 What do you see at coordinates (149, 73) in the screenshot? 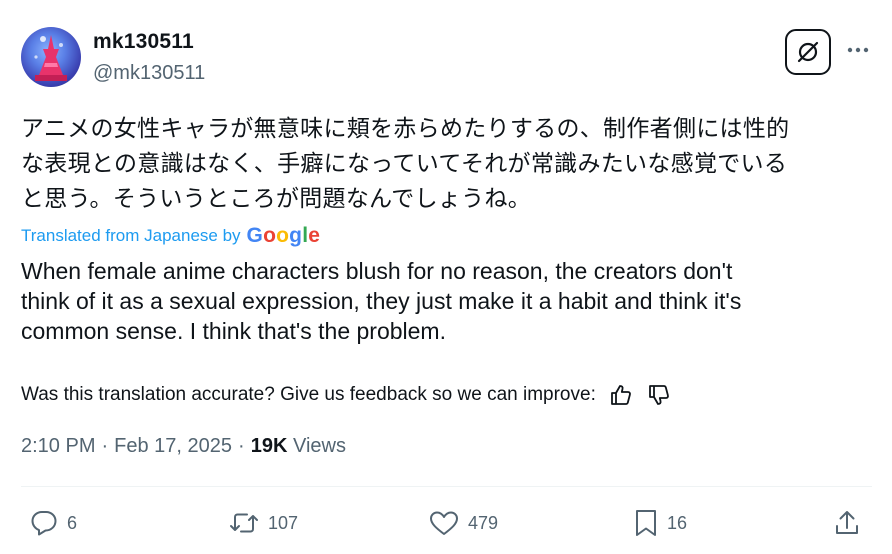
I see `author-handle: @mk130511` at bounding box center [149, 73].